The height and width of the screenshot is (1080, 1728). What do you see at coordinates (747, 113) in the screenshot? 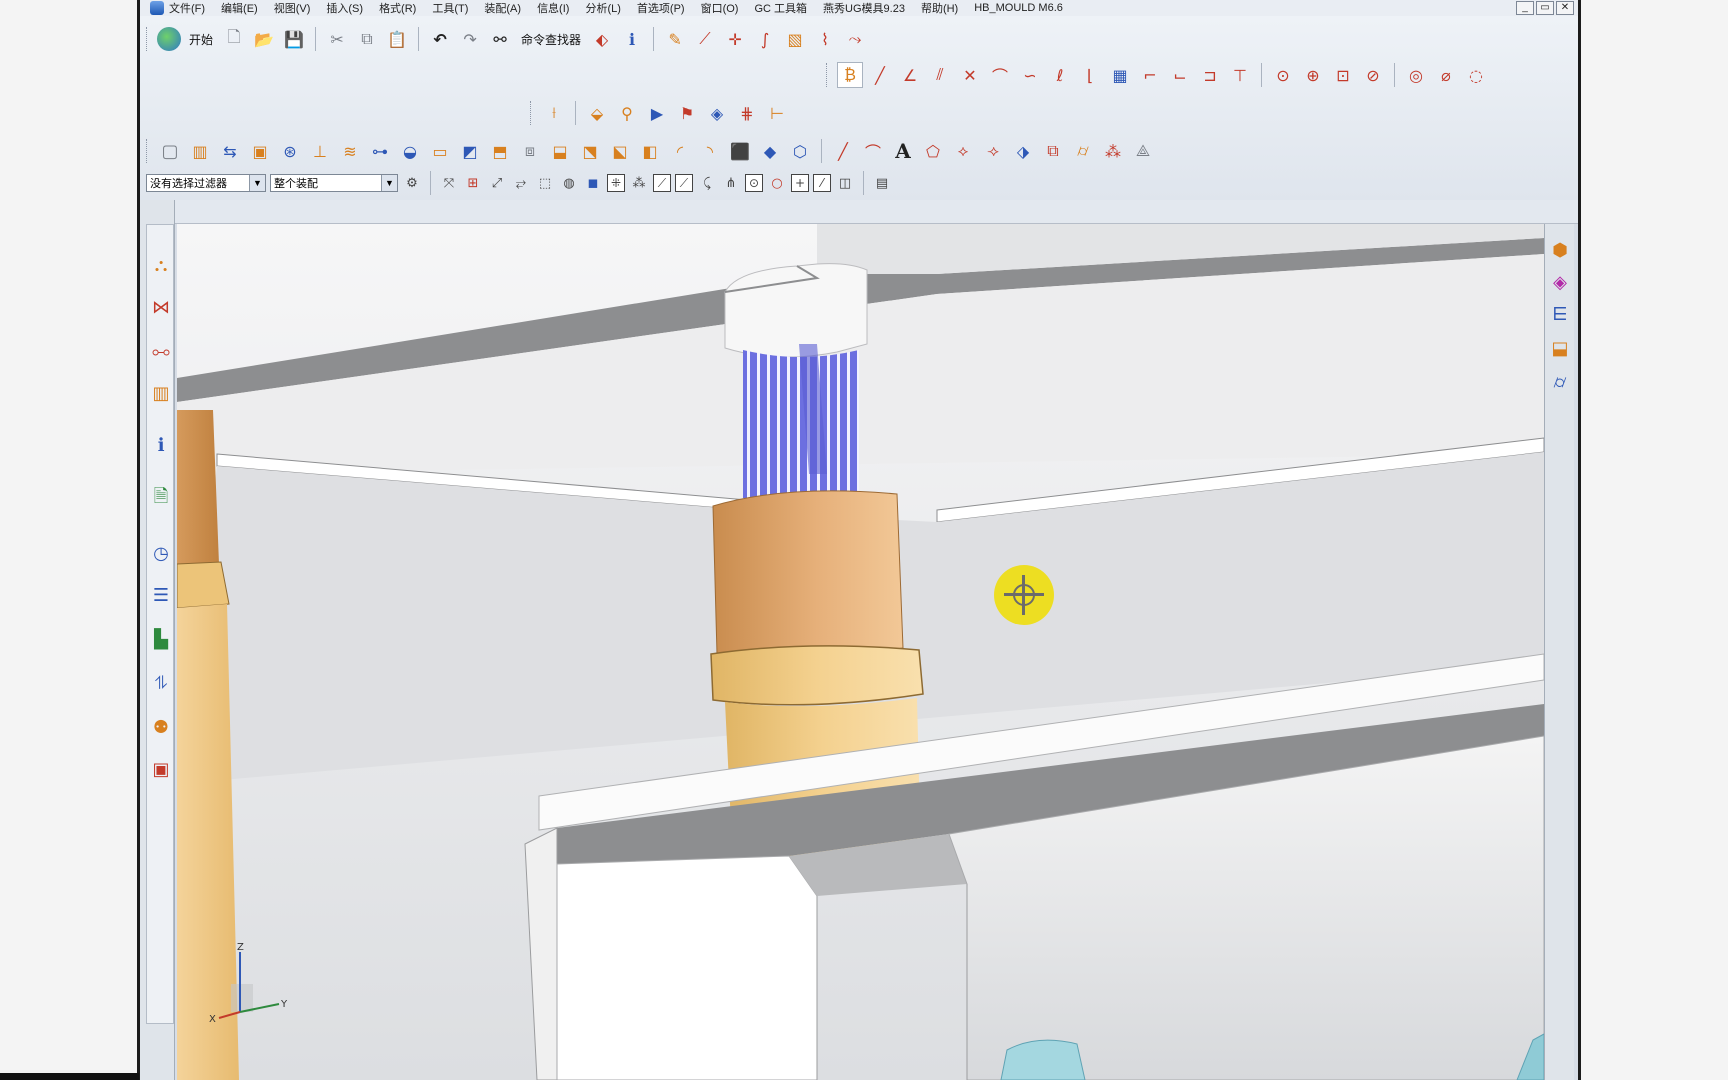
I see `hatch-icon: ⋕` at bounding box center [747, 113].